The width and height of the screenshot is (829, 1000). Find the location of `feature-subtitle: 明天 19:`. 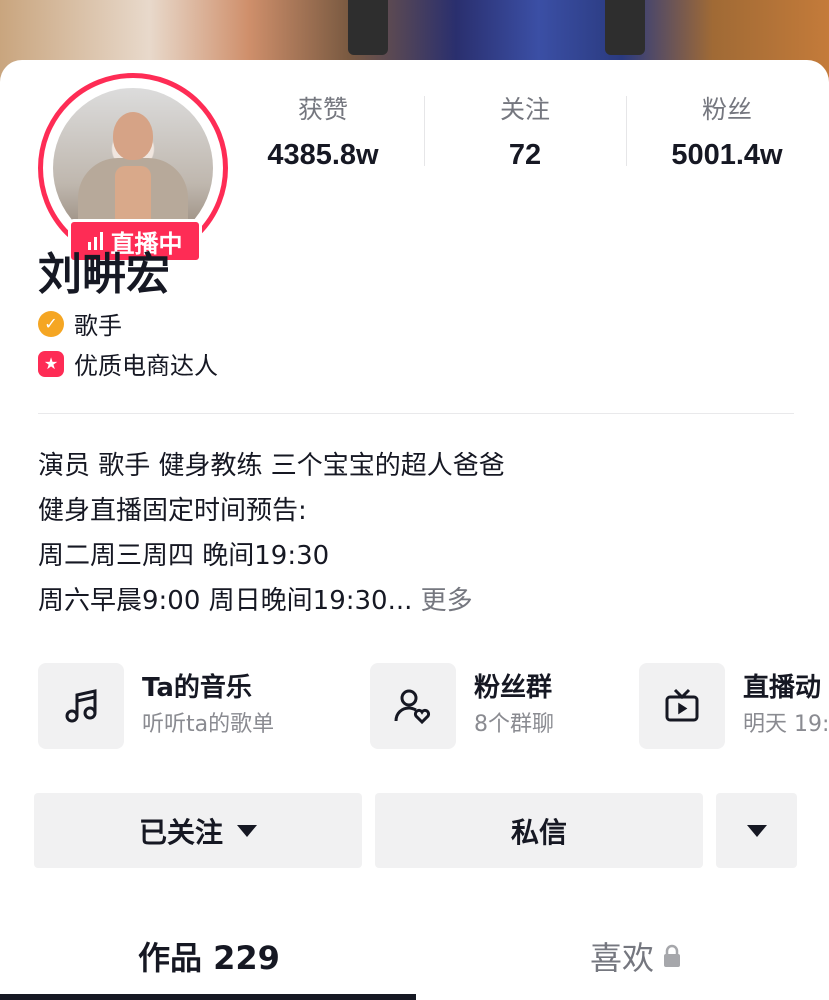

feature-subtitle: 明天 19: is located at coordinates (786, 724).